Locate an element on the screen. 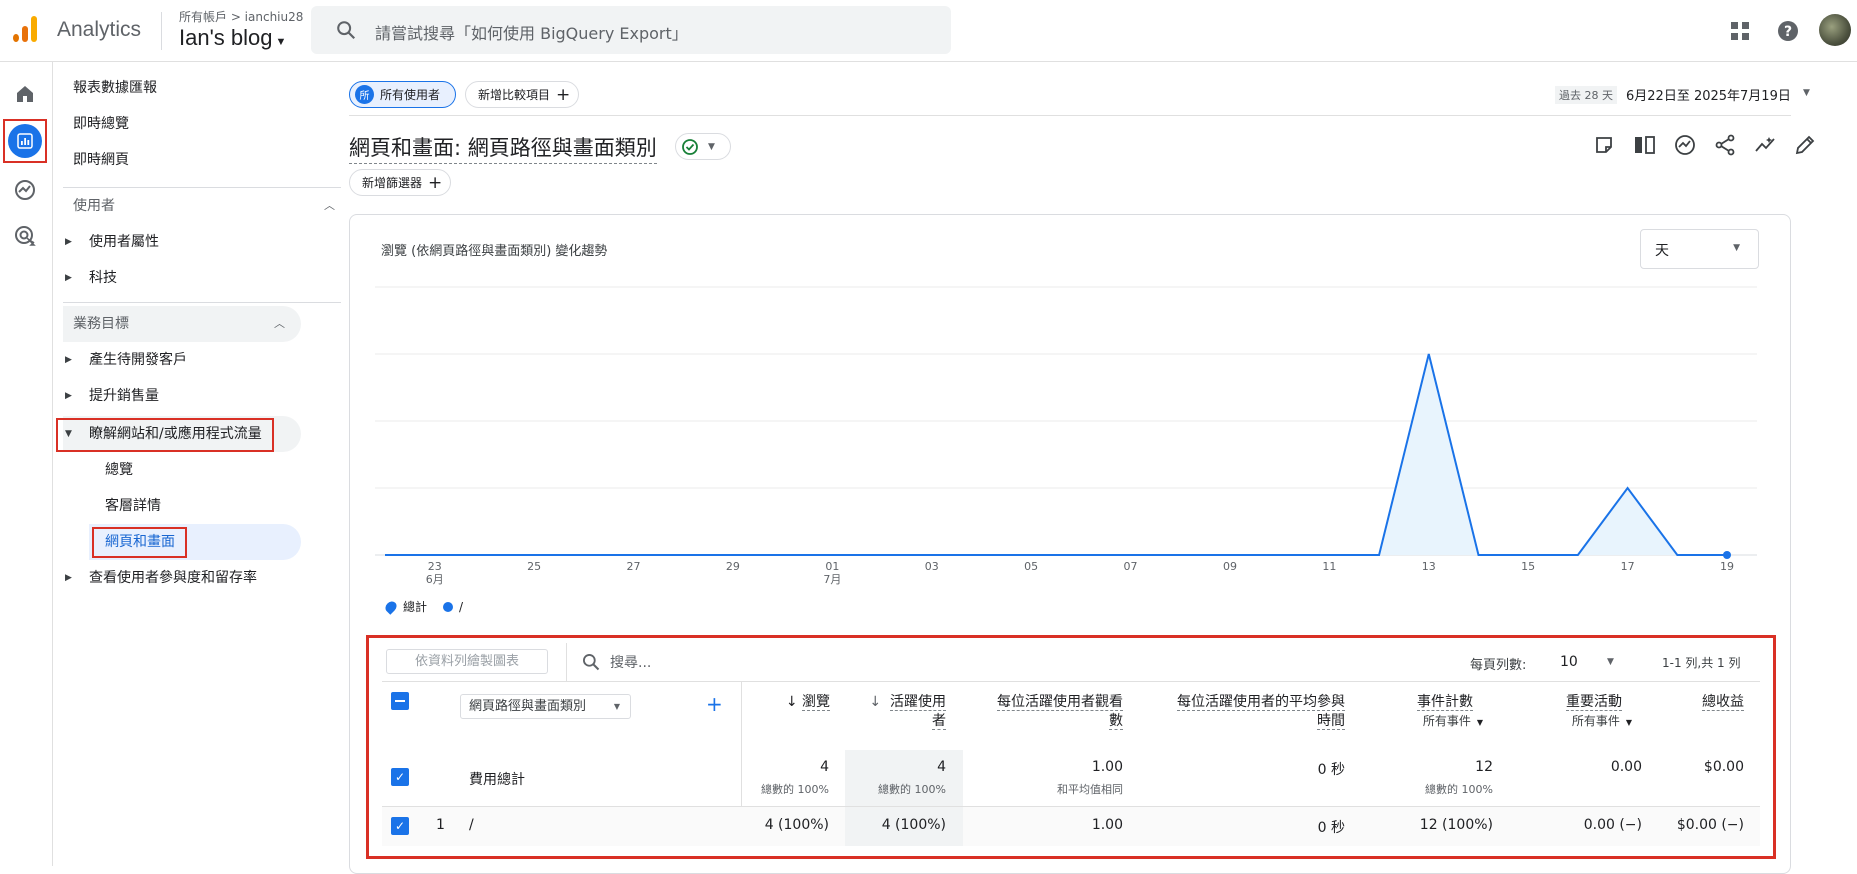  nav-item-demographics: 客層詳情 is located at coordinates (227, 506).